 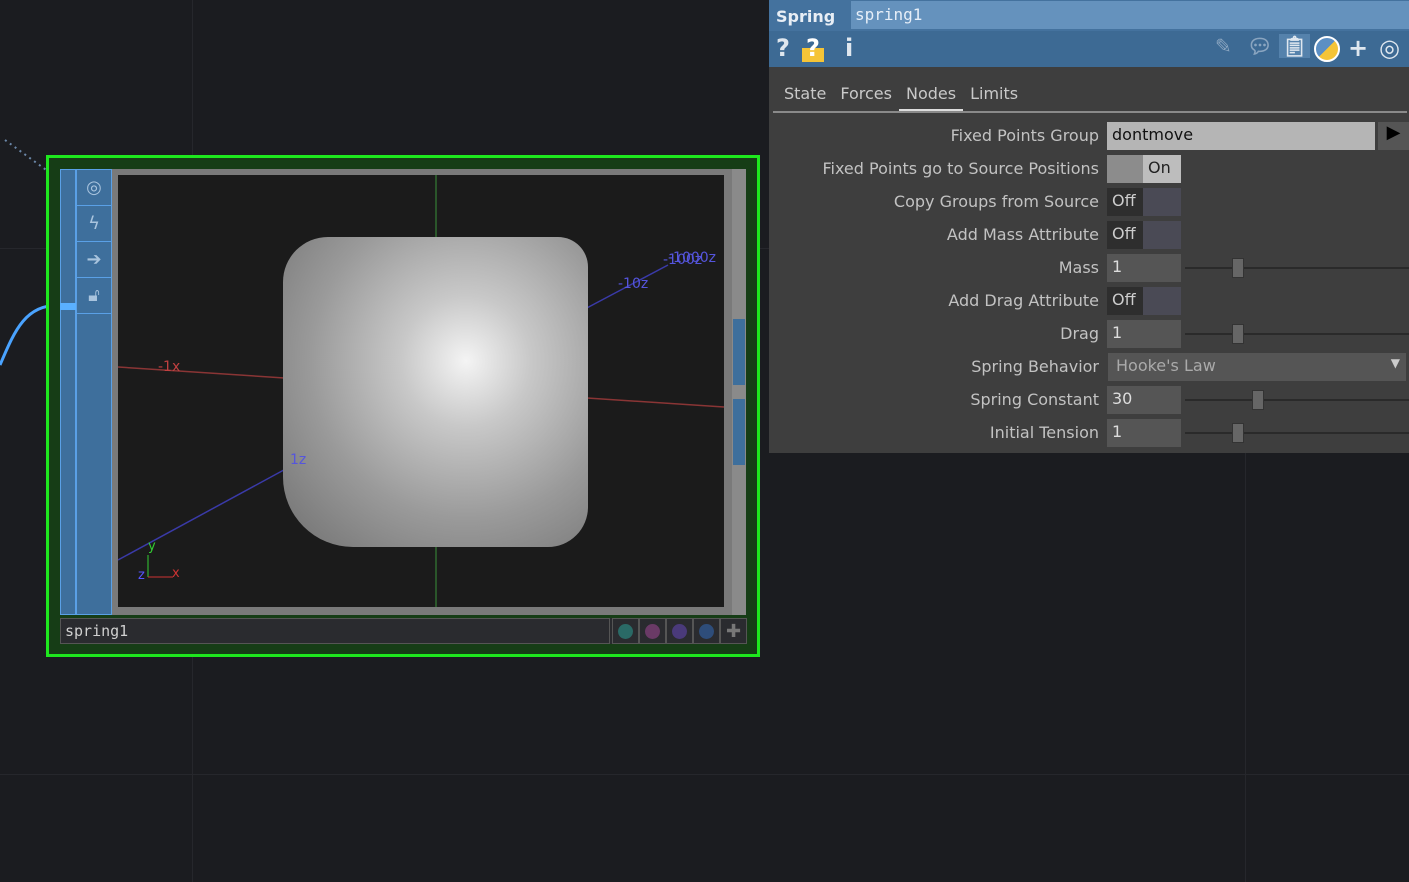 I want to click on tab-limits: Limits, so click(x=994, y=96).